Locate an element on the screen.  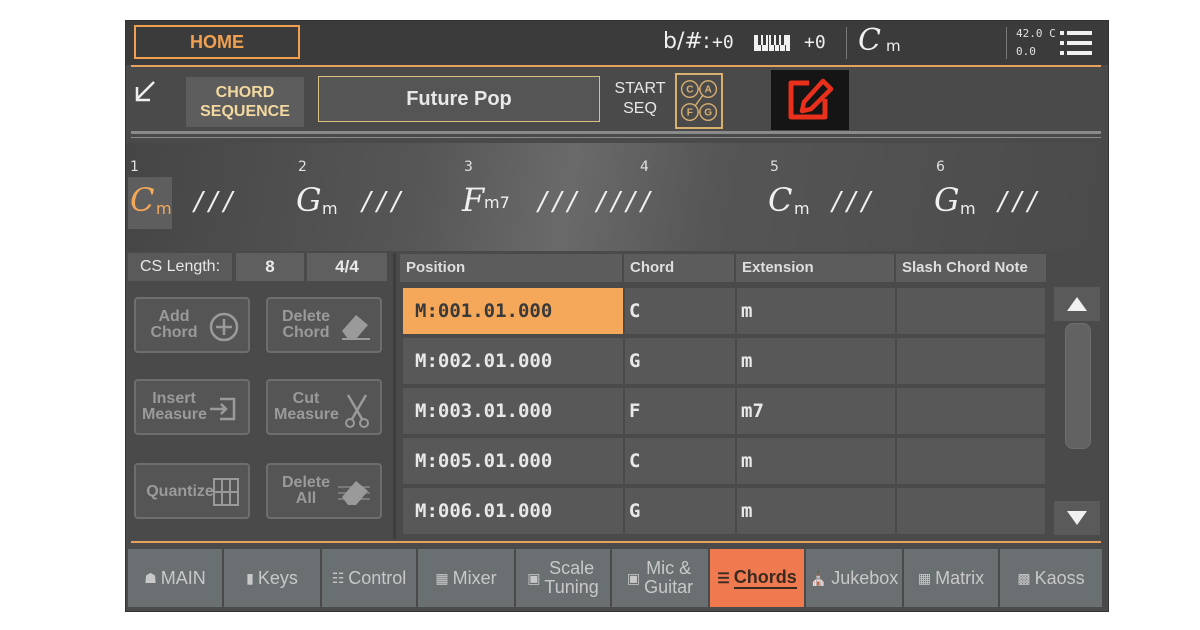
measure-number: 3 is located at coordinates (468, 167).